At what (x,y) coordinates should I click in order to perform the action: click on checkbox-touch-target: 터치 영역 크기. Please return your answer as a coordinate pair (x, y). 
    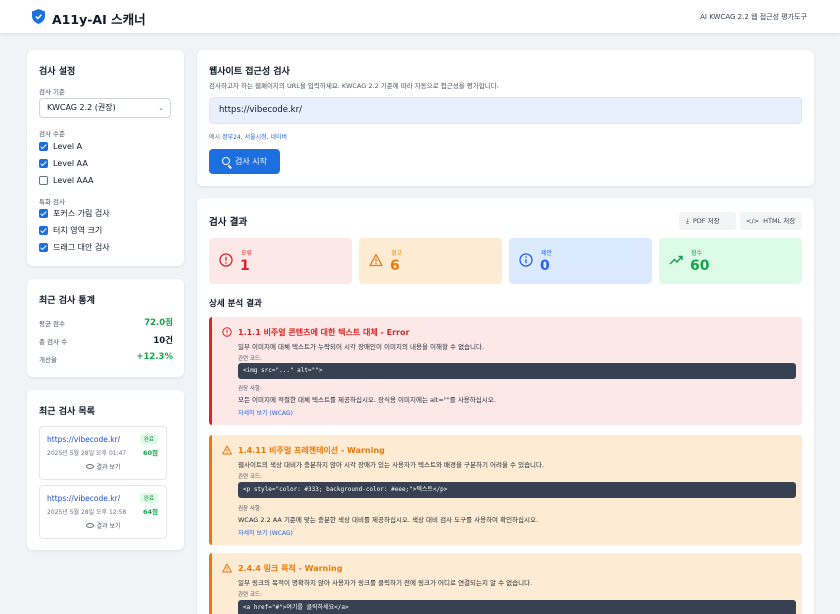
    Looking at the image, I should click on (70, 230).